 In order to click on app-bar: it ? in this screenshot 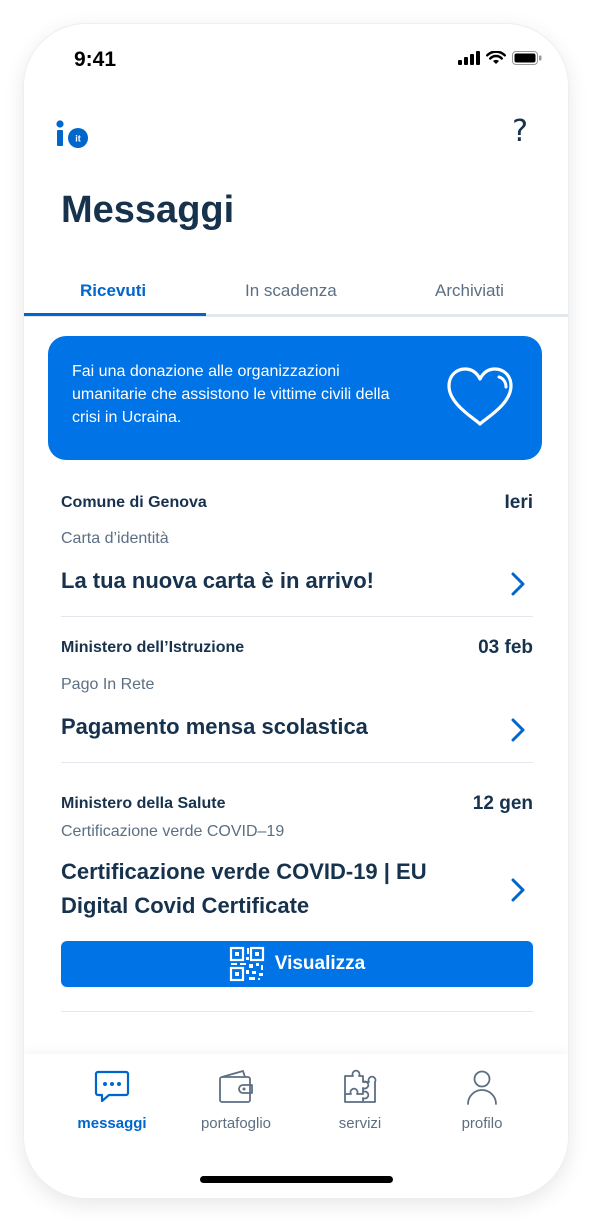, I will do `click(296, 139)`.